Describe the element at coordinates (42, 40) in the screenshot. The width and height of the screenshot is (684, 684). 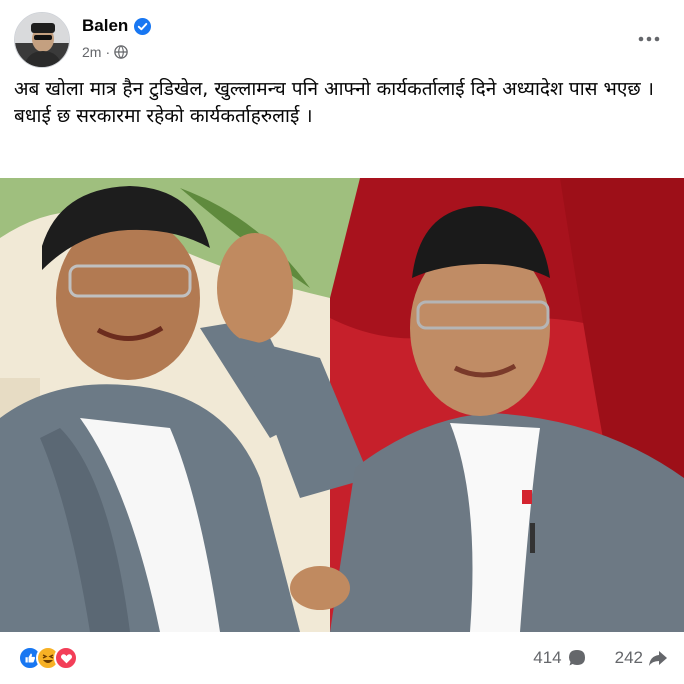
I see `author-avatar` at that location.